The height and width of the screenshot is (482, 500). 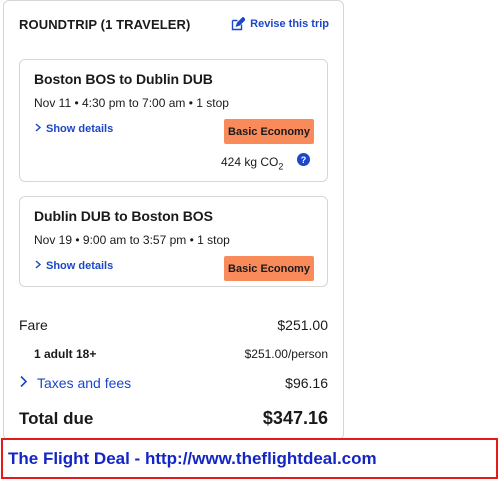 I want to click on return-fare-class-badge: Basic Economy, so click(x=269, y=268).